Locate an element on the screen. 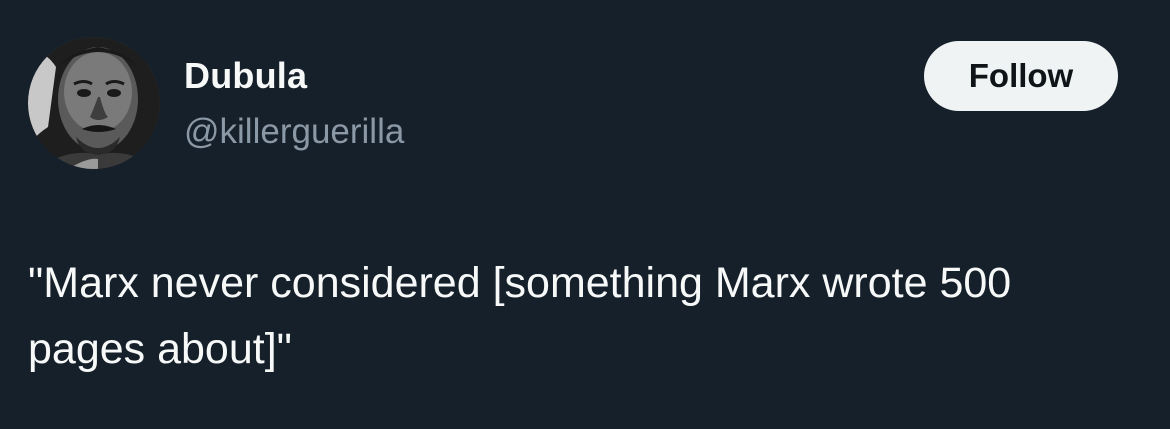 The height and width of the screenshot is (429, 1170). avatar is located at coordinates (94, 103).